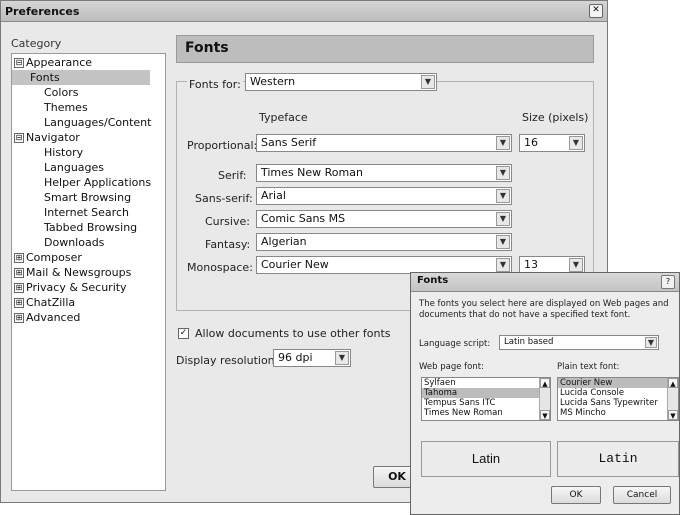  Describe the element at coordinates (48, 257) in the screenshot. I see `tree-item-composer: ⊞ Composer` at that location.